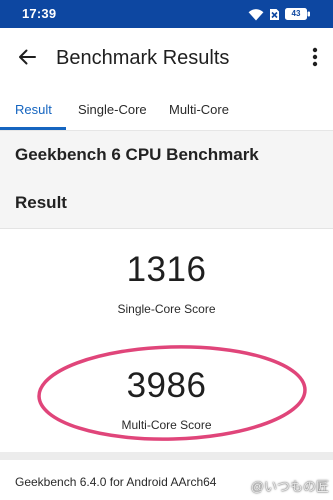 The height and width of the screenshot is (500, 333). Describe the element at coordinates (199, 110) in the screenshot. I see `tab-multi-core: Multi-Core` at that location.